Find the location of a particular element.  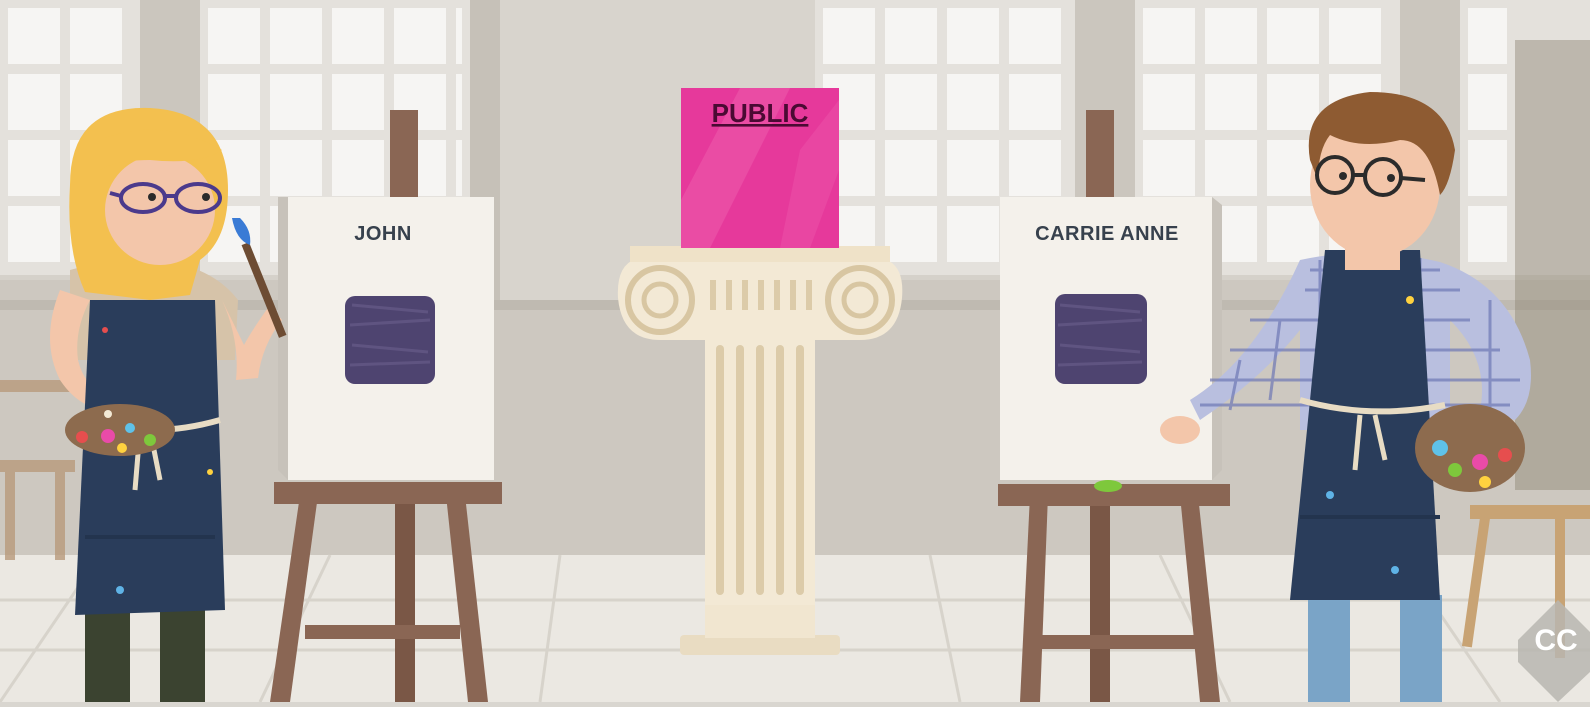

public-box-label: PUBLIC is located at coordinates (760, 113).